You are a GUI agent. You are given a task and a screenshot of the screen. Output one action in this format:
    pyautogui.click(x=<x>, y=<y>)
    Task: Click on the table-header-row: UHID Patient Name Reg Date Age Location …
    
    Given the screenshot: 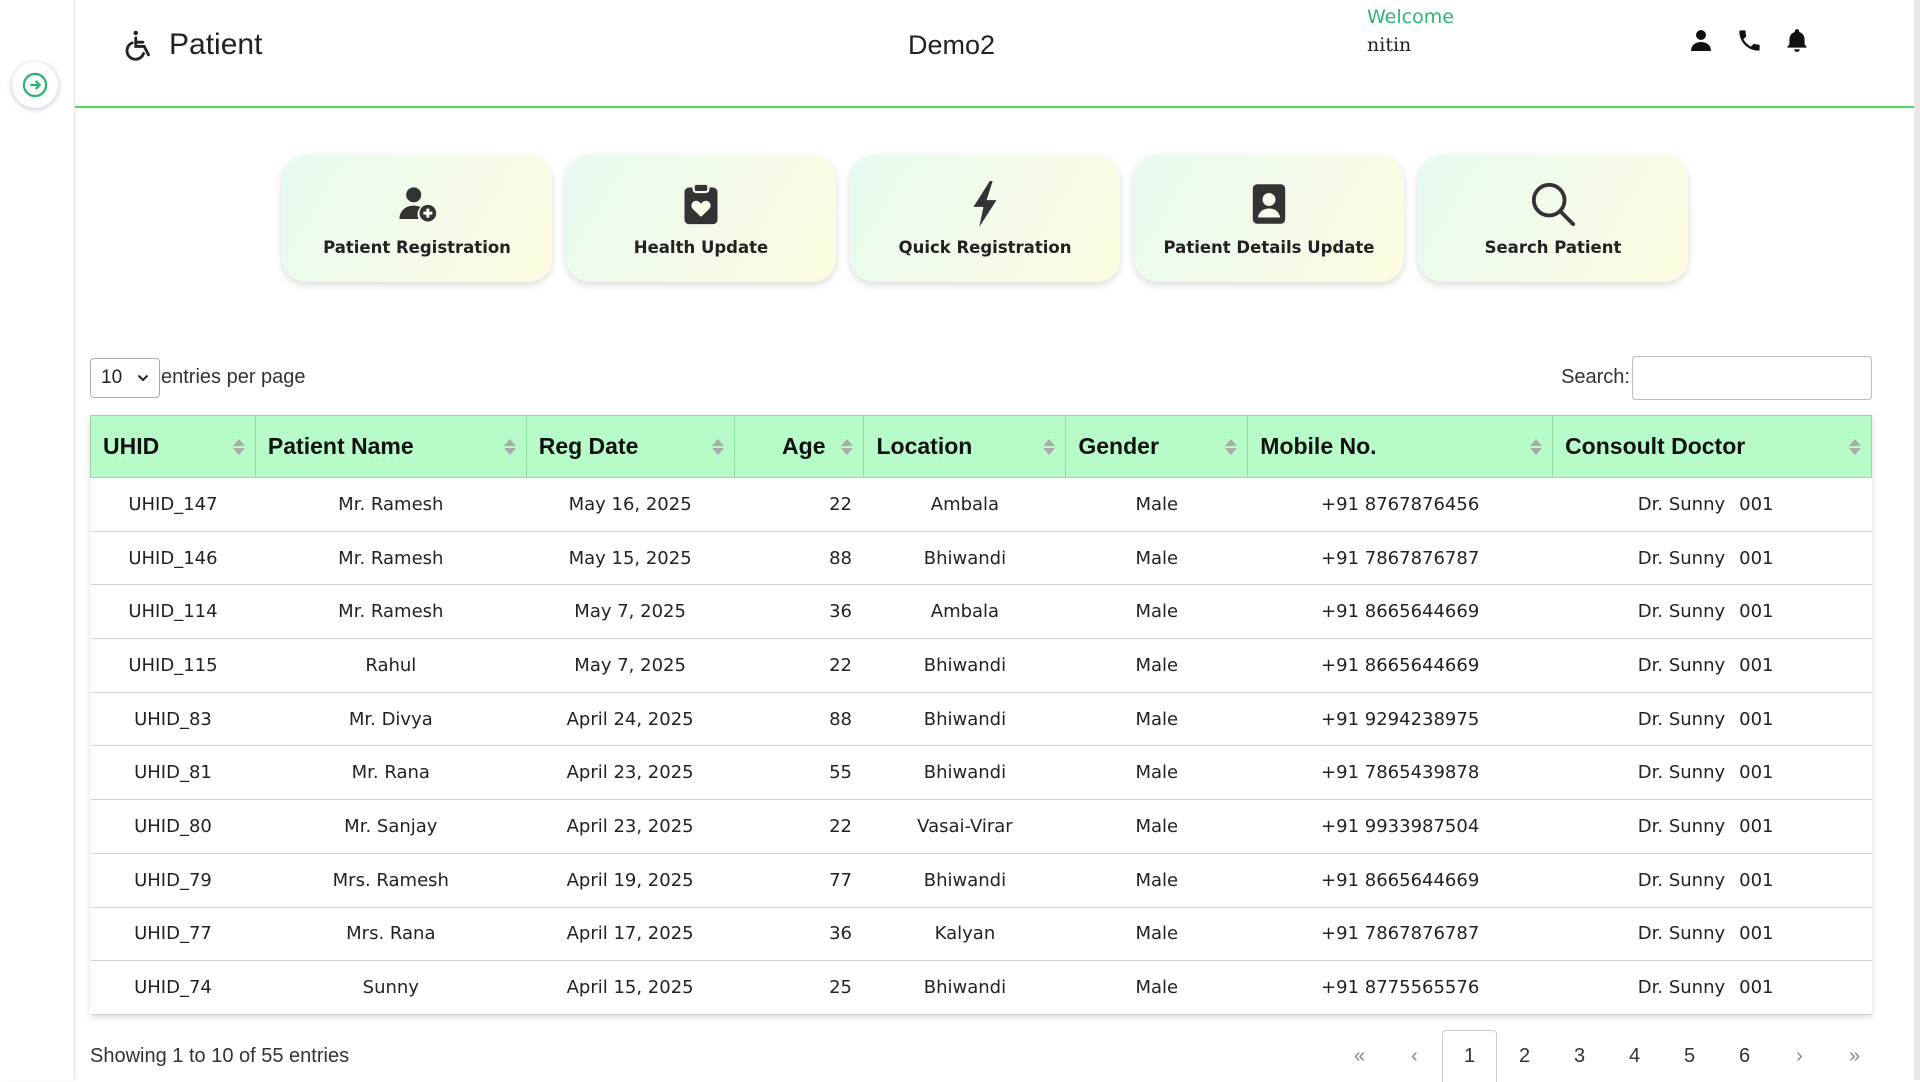 What is the action you would take?
    pyautogui.click(x=981, y=446)
    